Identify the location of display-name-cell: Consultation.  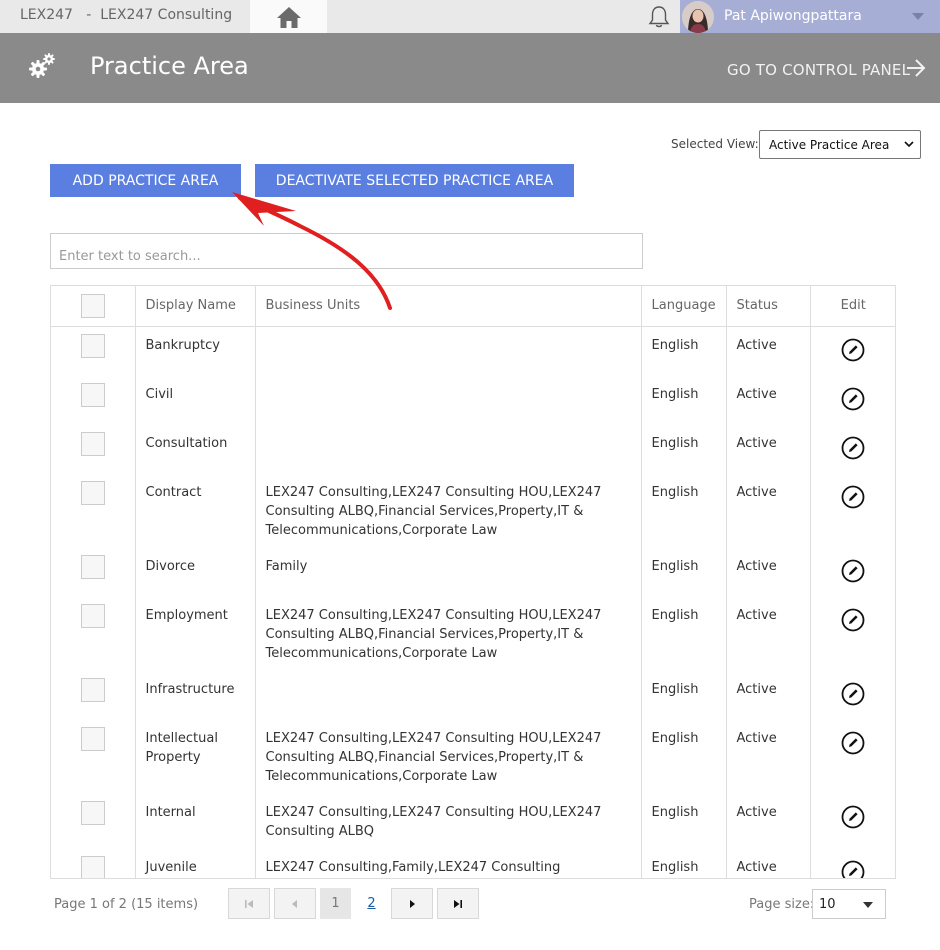
(195, 449).